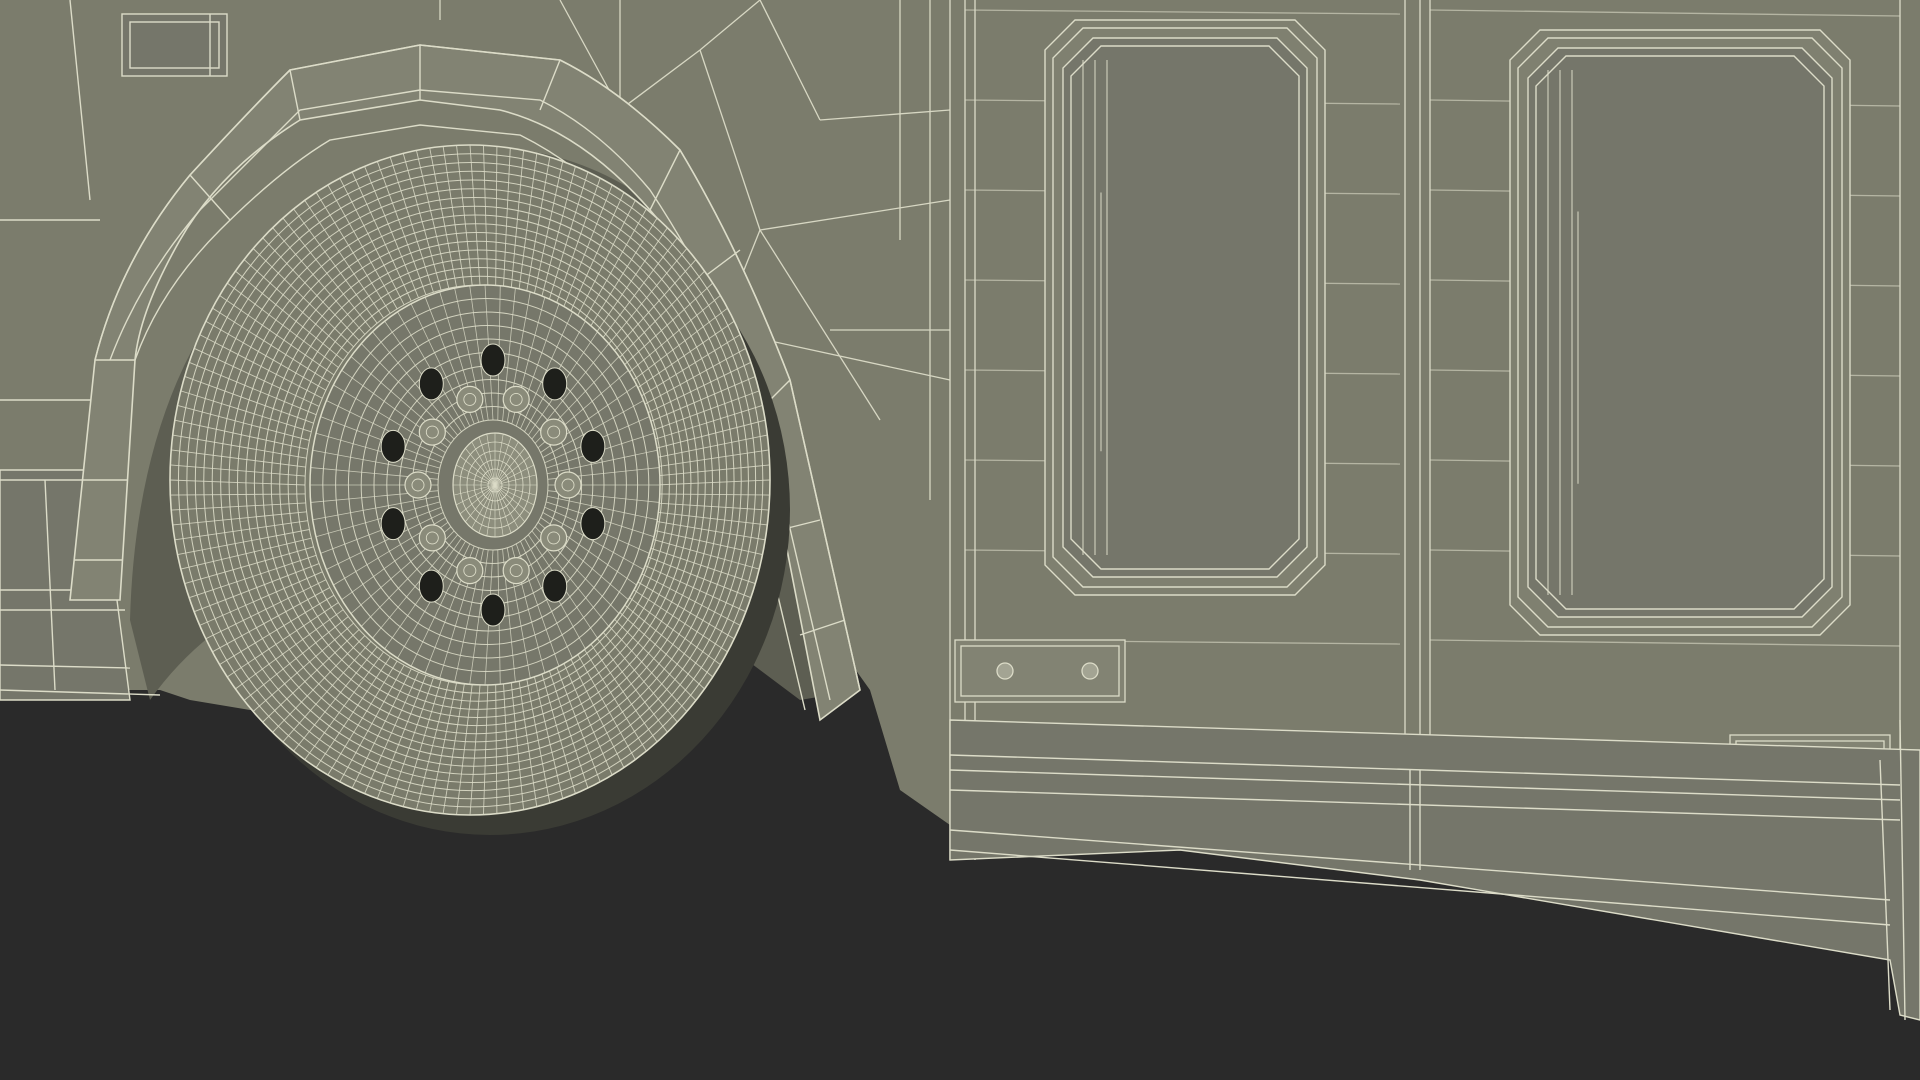 The width and height of the screenshot is (1920, 1080). Describe the element at coordinates (1040, 671) in the screenshot. I see `latch-plate` at that location.